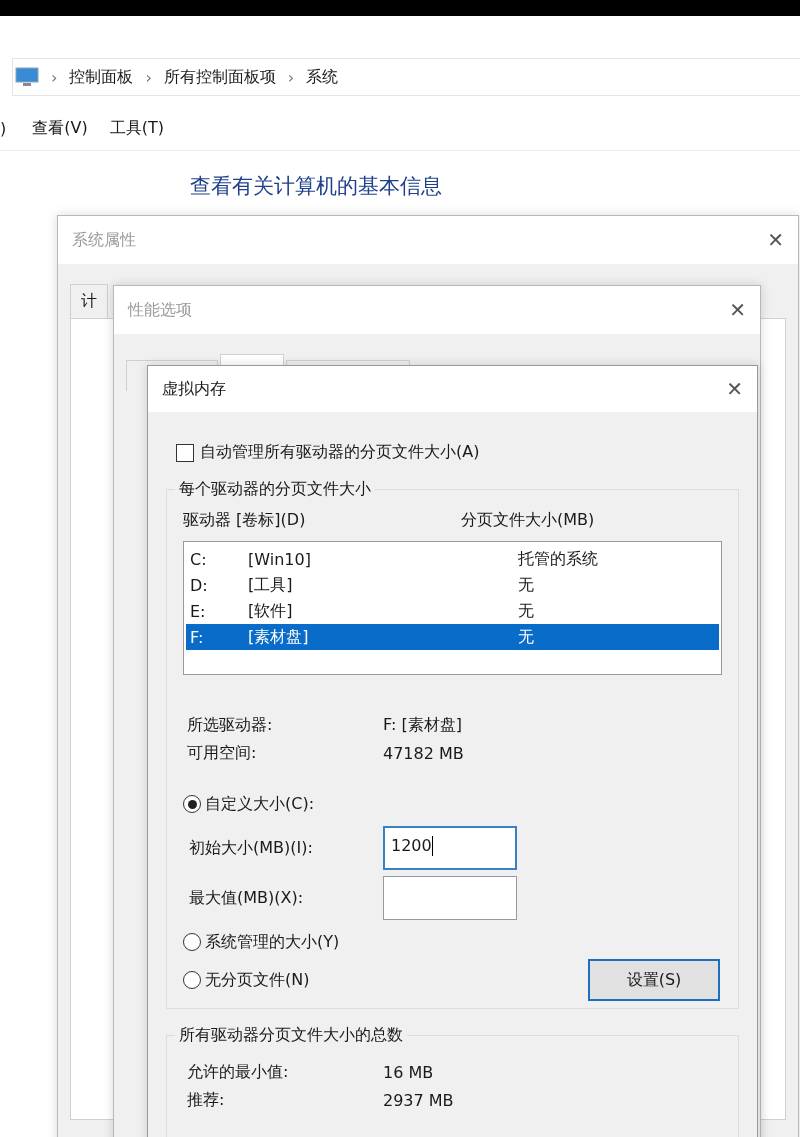 The width and height of the screenshot is (800, 1137). Describe the element at coordinates (450, 898) in the screenshot. I see `input-field` at that location.